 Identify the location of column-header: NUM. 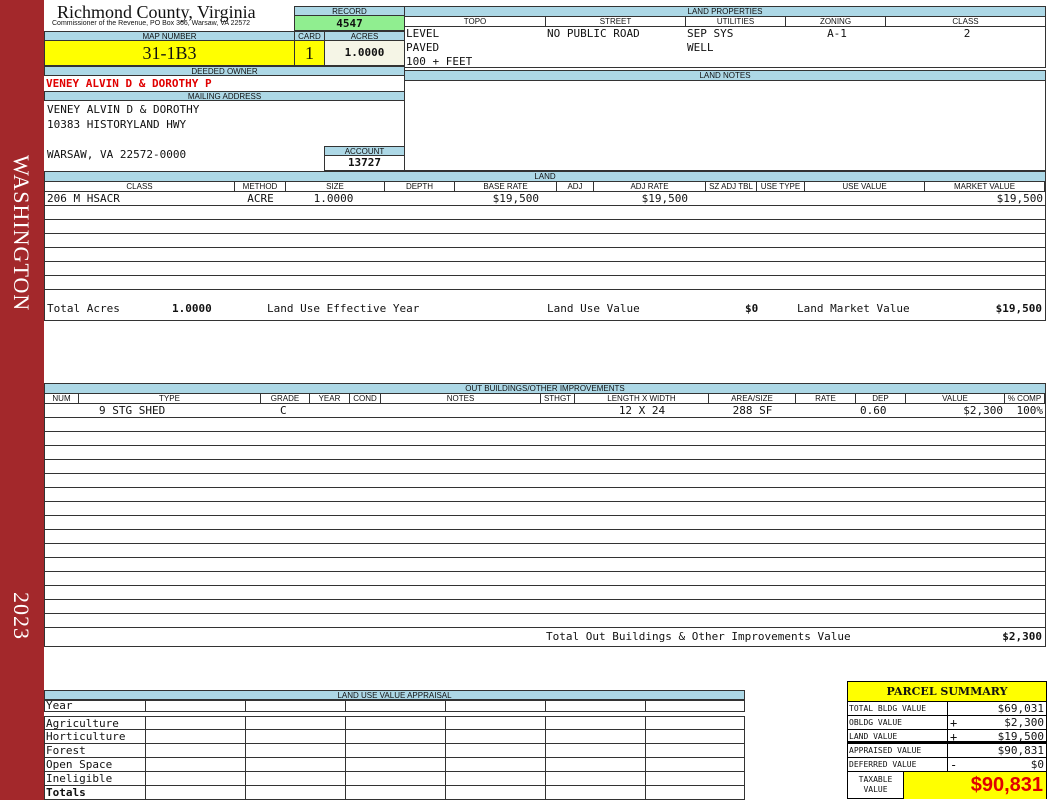
(62, 398).